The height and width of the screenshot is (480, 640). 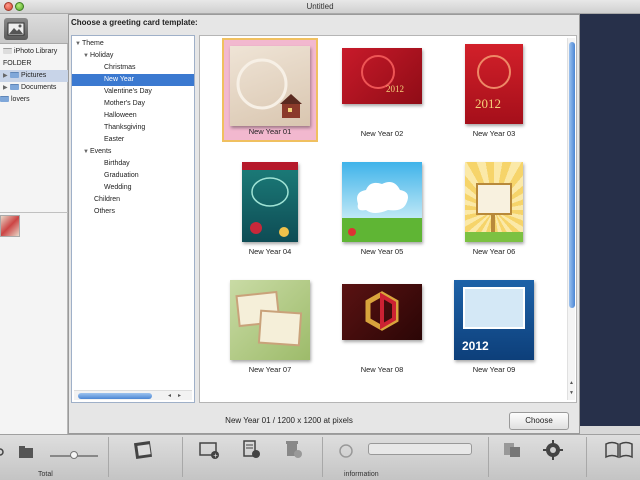 I want to click on sidebar-item-pictures: ▶ Pictures, so click(x=34, y=76).